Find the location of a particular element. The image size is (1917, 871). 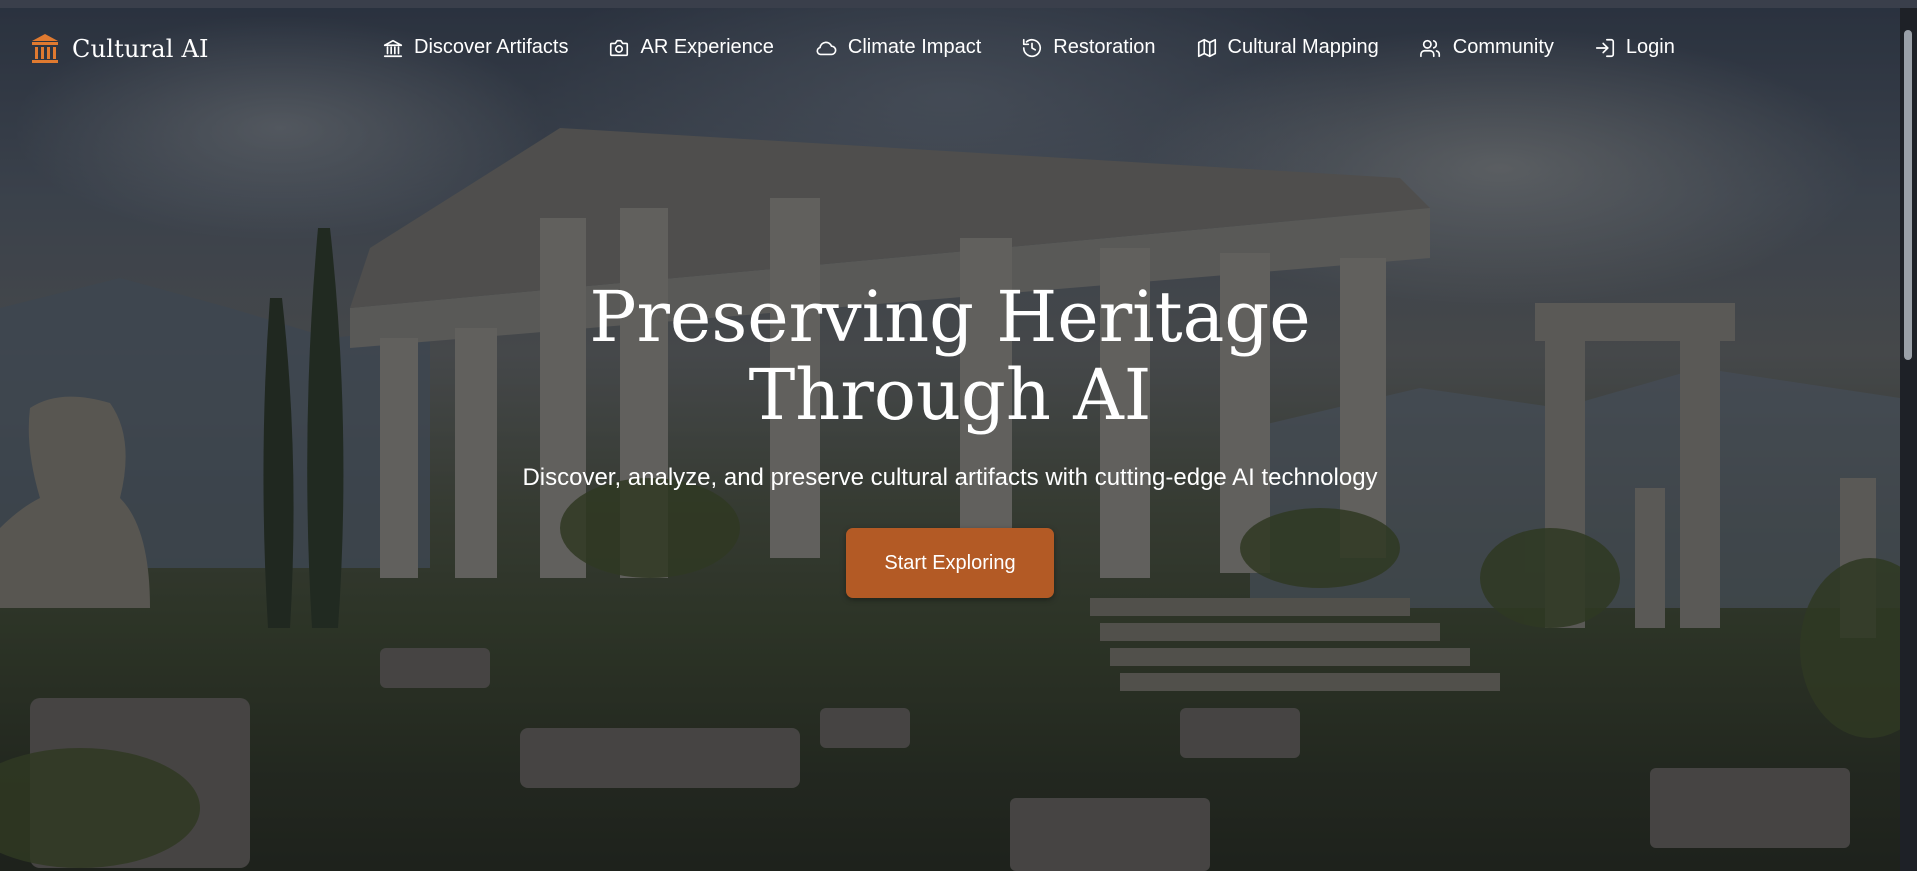

nav-item-label: Login is located at coordinates (1650, 47).